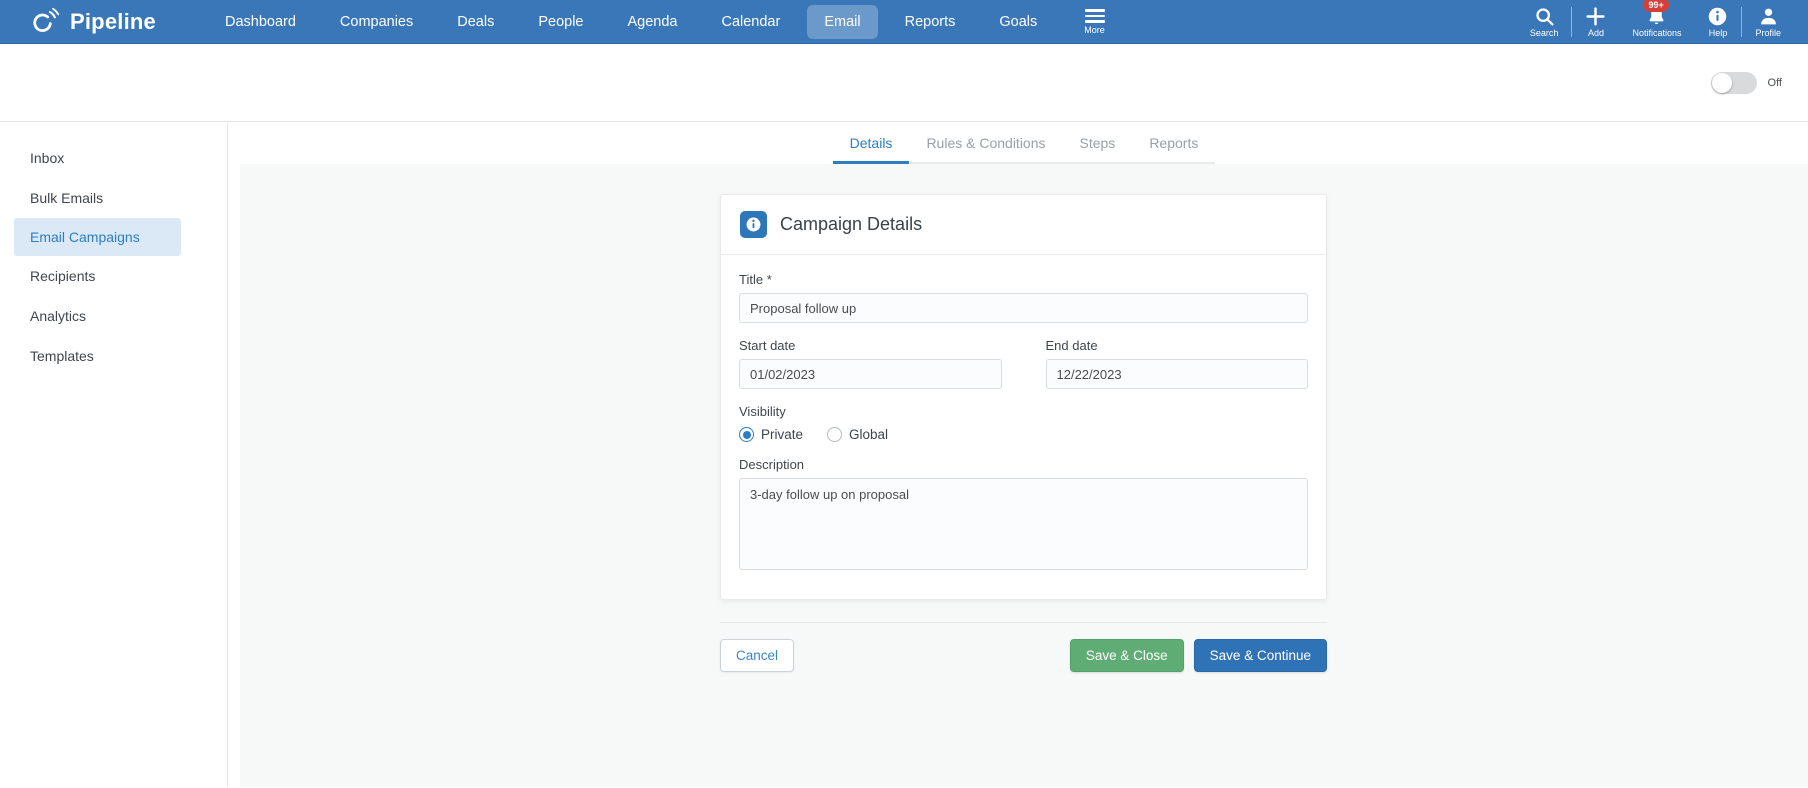 This screenshot has height=788, width=1808. Describe the element at coordinates (851, 224) in the screenshot. I see `card-title: Campaign Details` at that location.